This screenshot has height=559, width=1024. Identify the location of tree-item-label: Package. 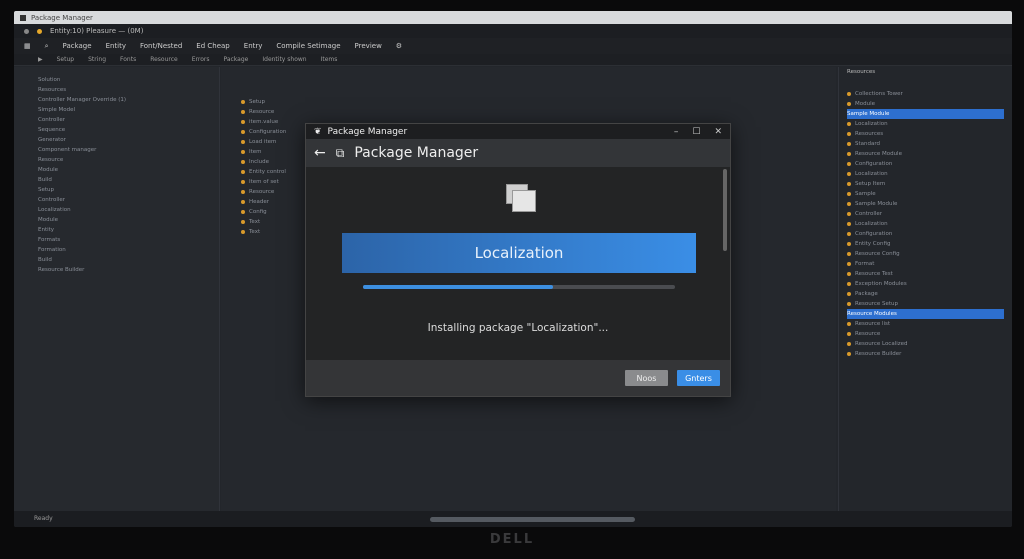
(866, 294).